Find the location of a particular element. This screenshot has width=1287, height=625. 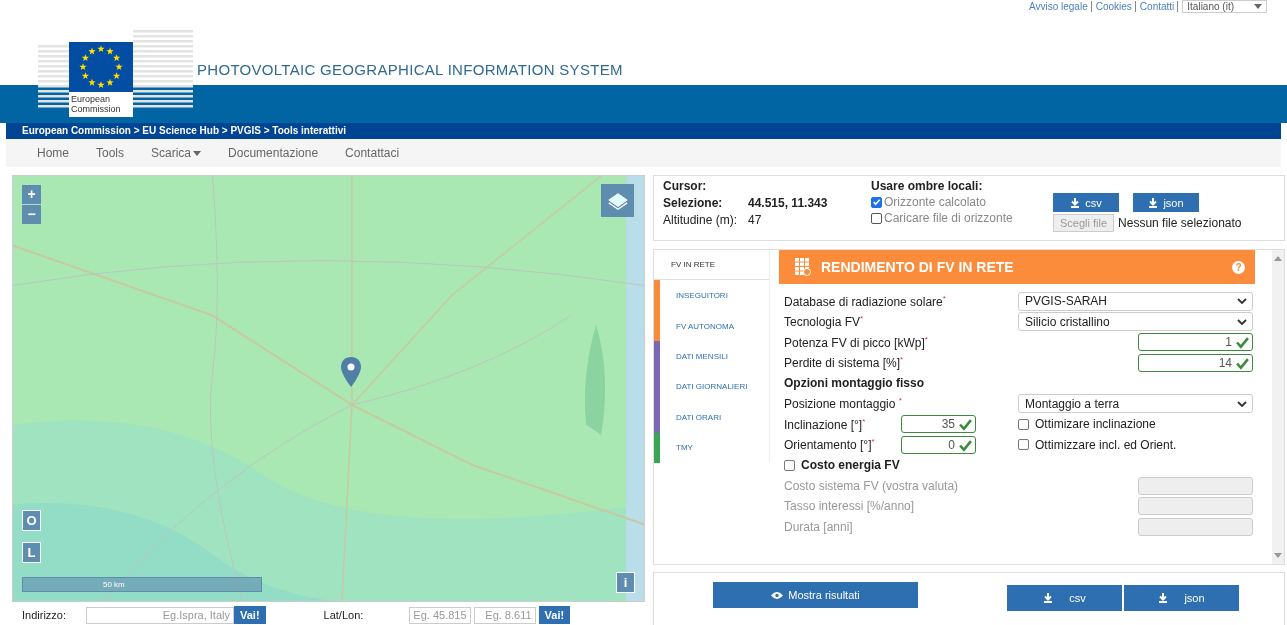

field-label: Orientamento [°]$^{*}$ is located at coordinates (830, 445).